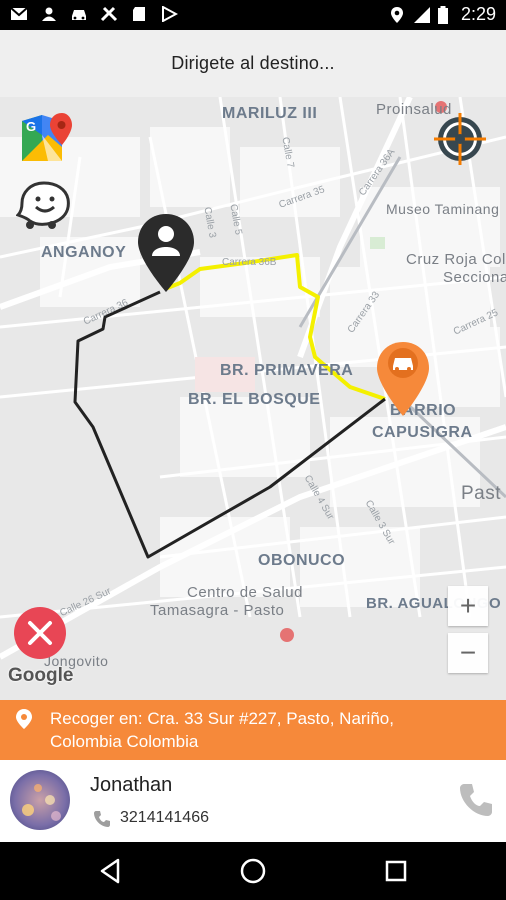  Describe the element at coordinates (109, 14) in the screenshot. I see `tools-icon` at that location.